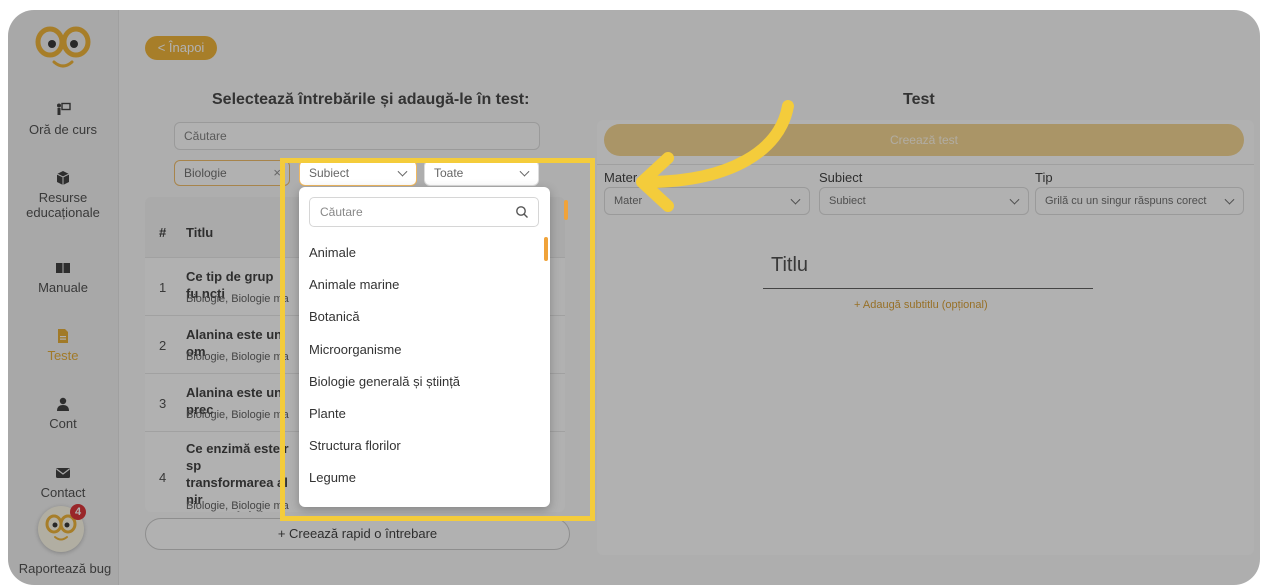 This screenshot has width=1266, height=585. What do you see at coordinates (715, 156) in the screenshot?
I see `tutorial-arrow-icon` at bounding box center [715, 156].